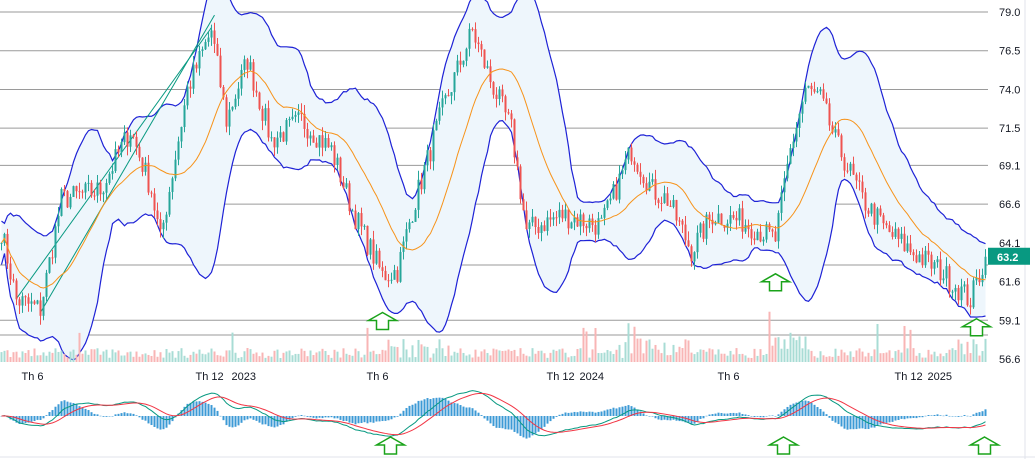 The width and height of the screenshot is (1035, 464). Describe the element at coordinates (382, 321) in the screenshot. I see `buy-arrow-icon` at that location.